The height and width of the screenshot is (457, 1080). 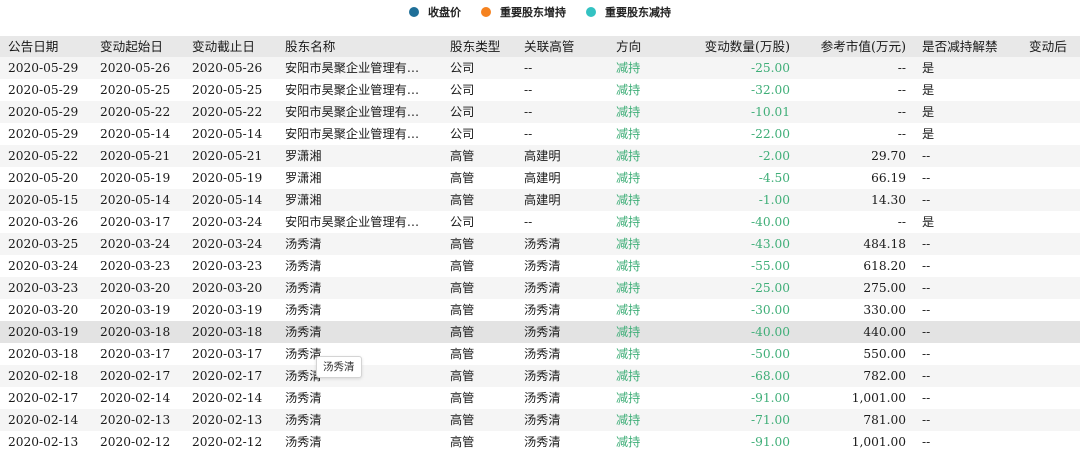 What do you see at coordinates (770, 288) in the screenshot?
I see `cell-change-qty: -25.00` at bounding box center [770, 288].